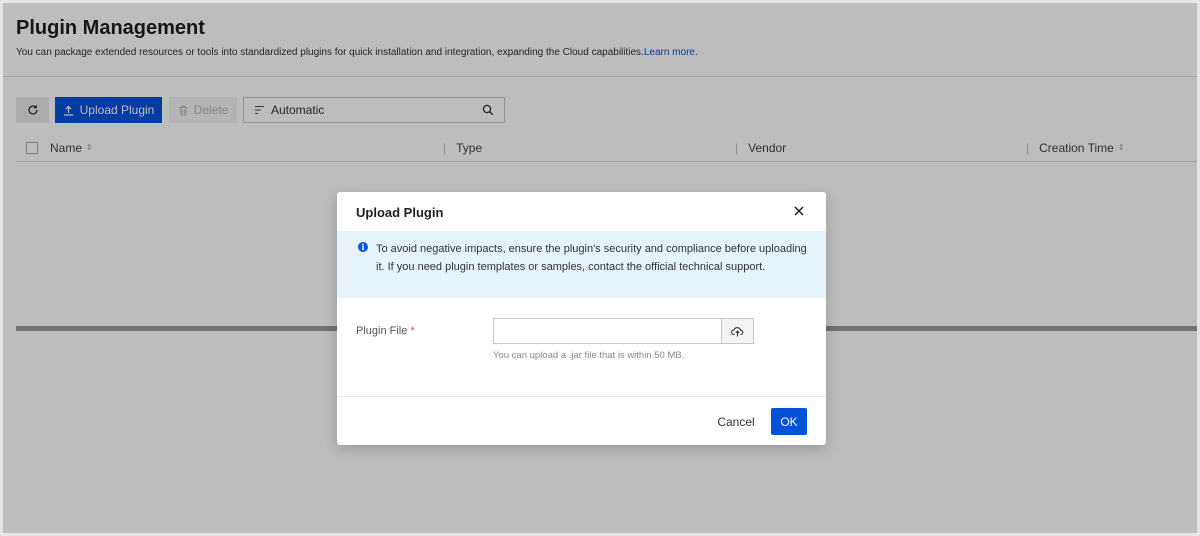 The width and height of the screenshot is (1200, 536). What do you see at coordinates (607, 331) in the screenshot?
I see `plugin-file-input` at bounding box center [607, 331].